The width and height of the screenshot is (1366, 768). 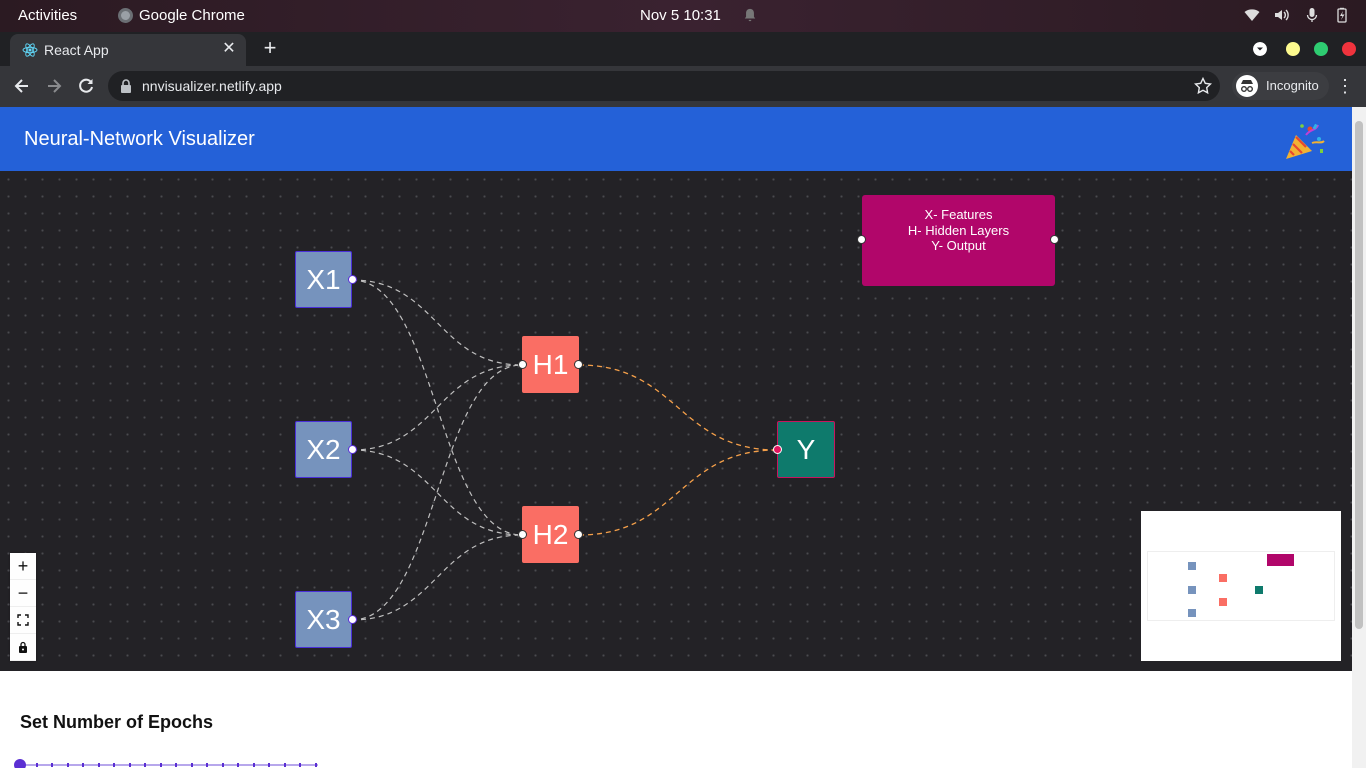 What do you see at coordinates (861, 239) in the screenshot?
I see `legend-left-handle` at bounding box center [861, 239].